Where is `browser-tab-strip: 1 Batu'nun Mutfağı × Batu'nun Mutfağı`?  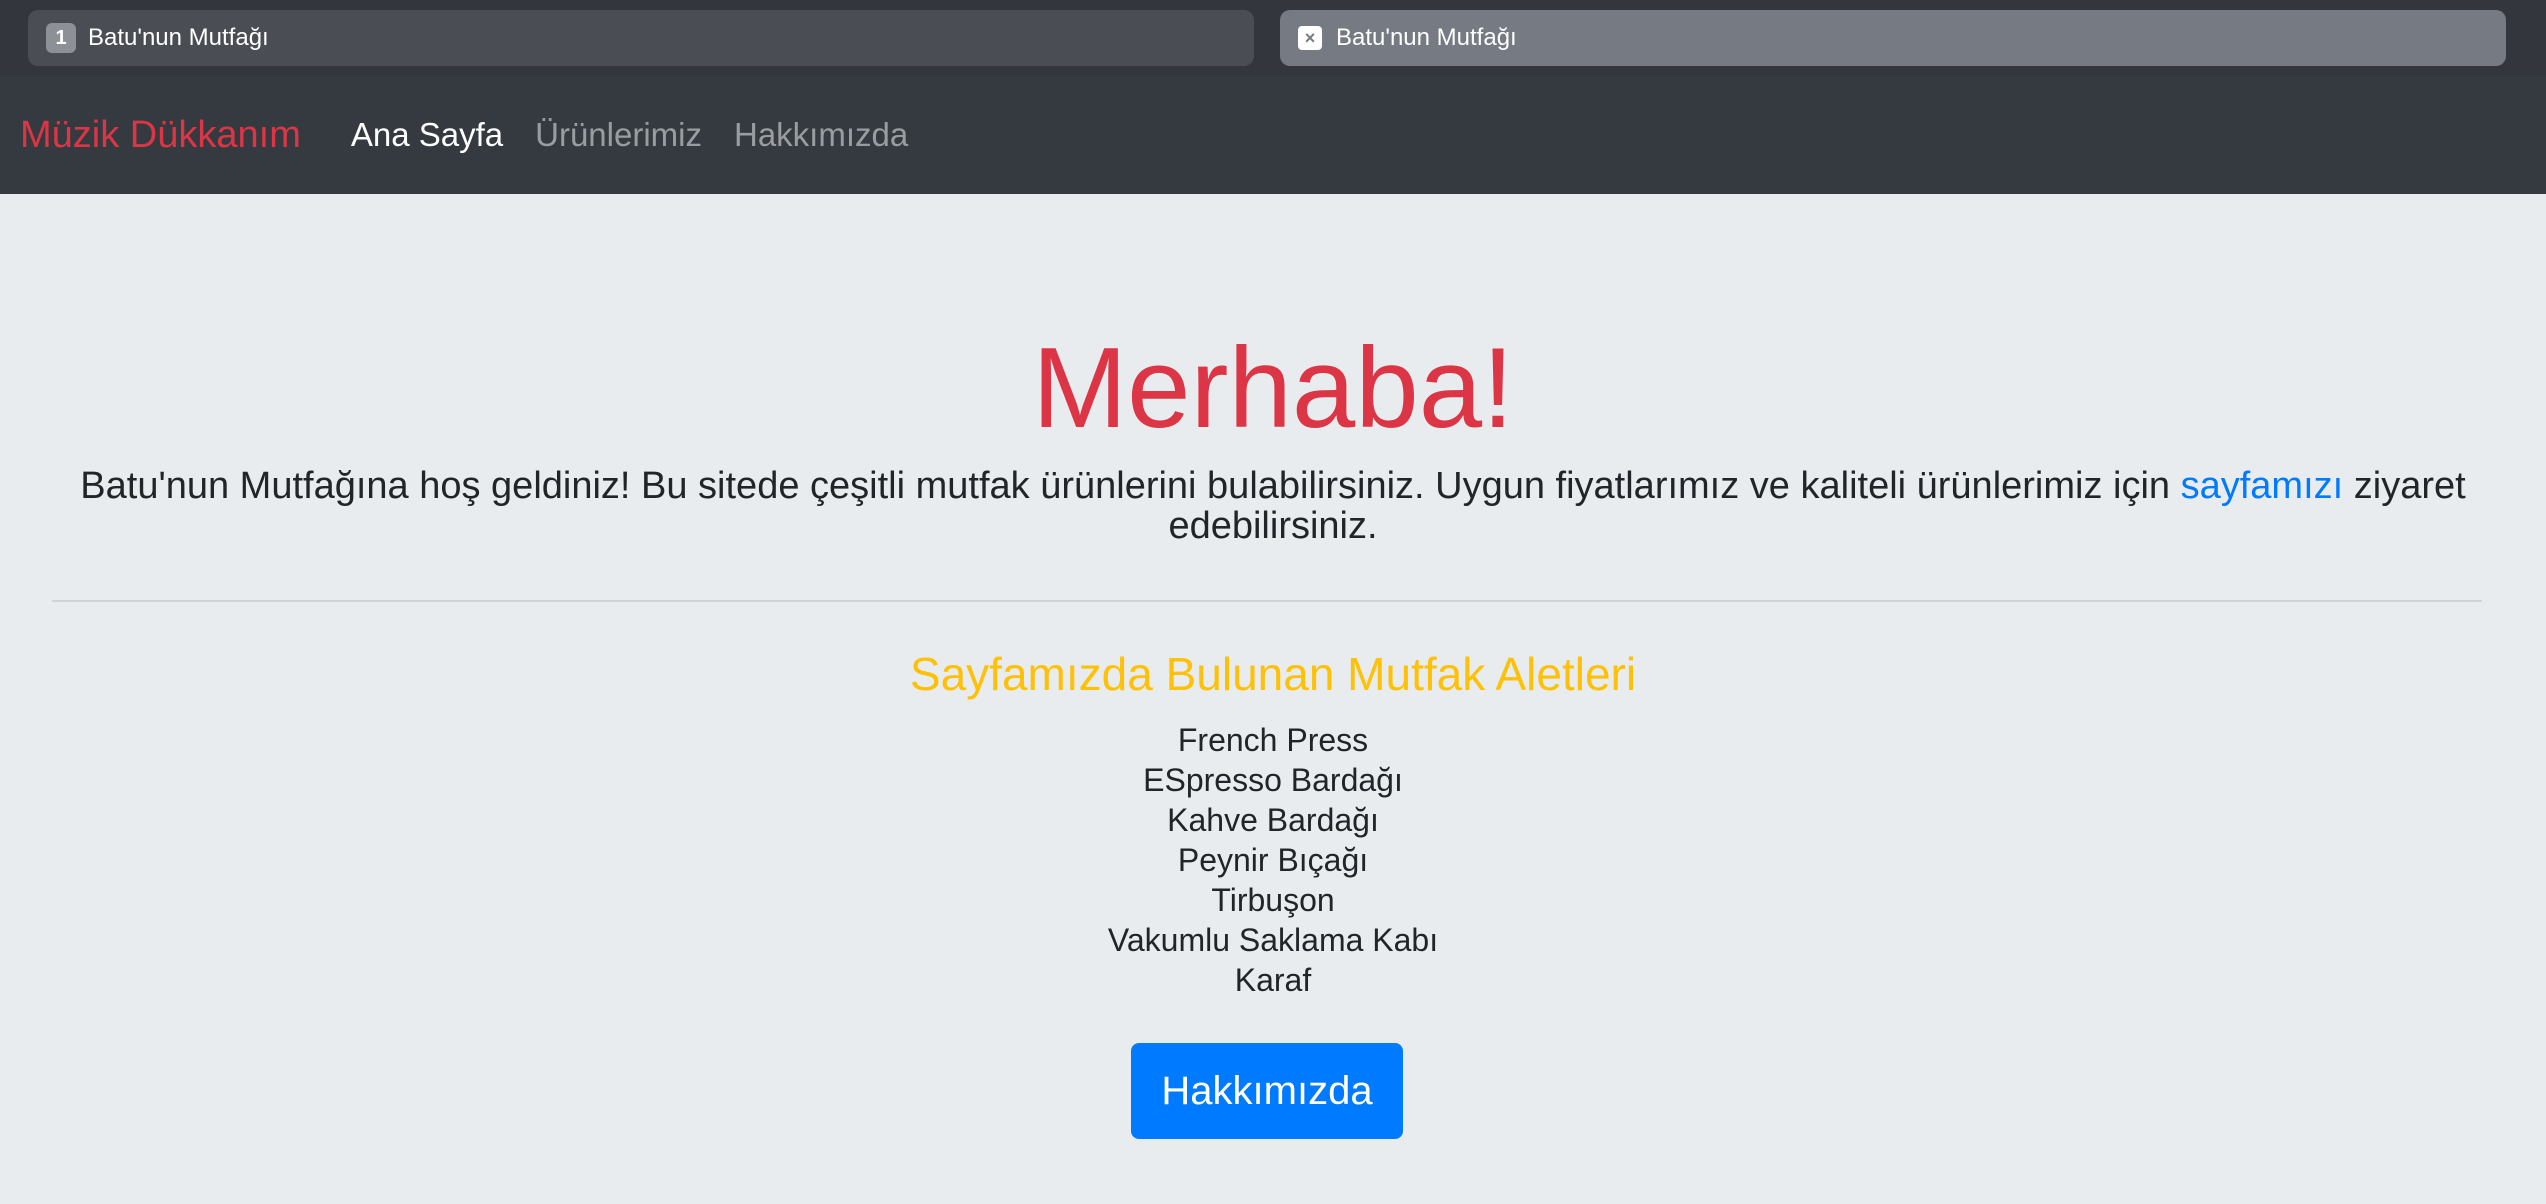 browser-tab-strip: 1 Batu'nun Mutfağı × Batu'nun Mutfağı is located at coordinates (1273, 38).